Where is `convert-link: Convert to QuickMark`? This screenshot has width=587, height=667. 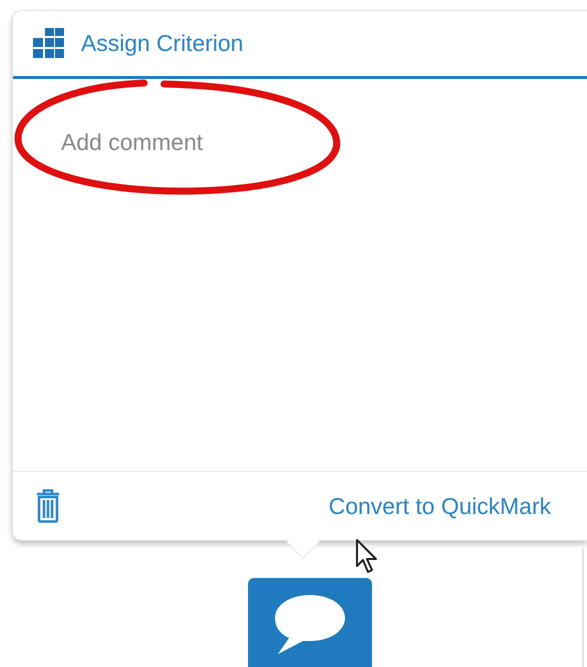
convert-link: Convert to QuickMark is located at coordinates (439, 506).